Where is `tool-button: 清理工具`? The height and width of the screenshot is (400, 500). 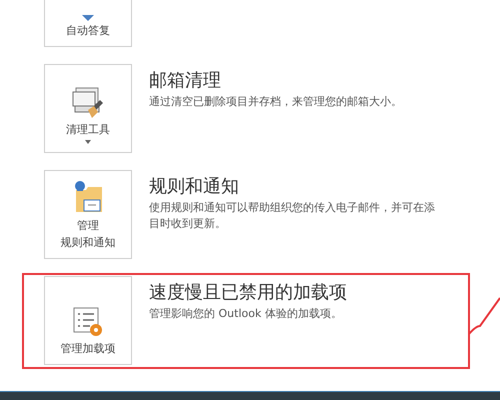
tool-button: 清理工具 is located at coordinates (88, 108).